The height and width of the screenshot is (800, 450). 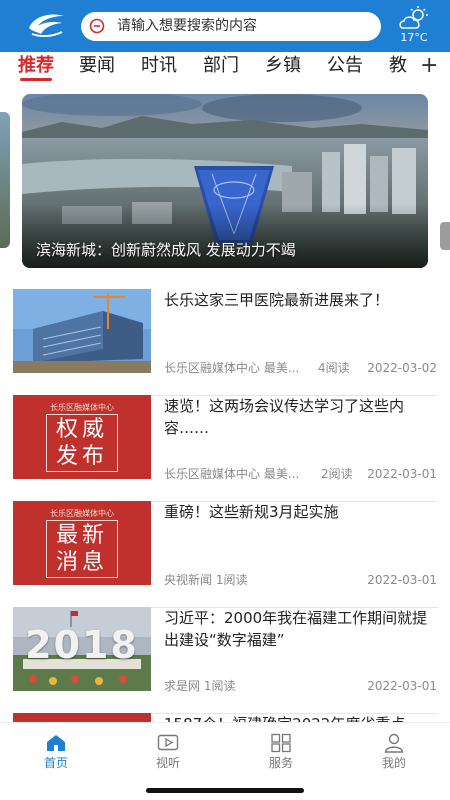 I want to click on news-thumbnail: 长乐区融媒体中心 权威 发布, so click(x=82, y=437).